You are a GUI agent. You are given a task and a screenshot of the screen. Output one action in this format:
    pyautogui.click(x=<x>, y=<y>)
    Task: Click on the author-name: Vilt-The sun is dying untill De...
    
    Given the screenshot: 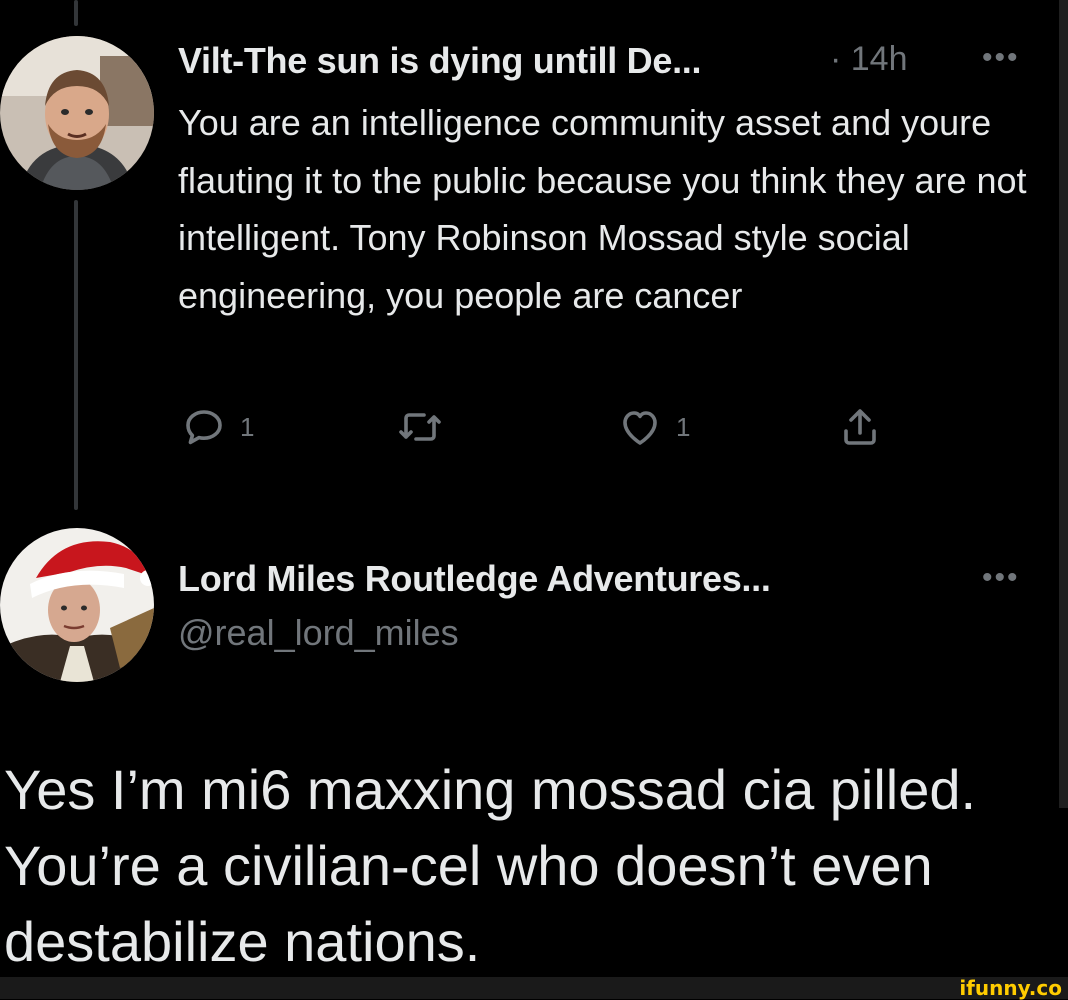 What is the action you would take?
    pyautogui.click(x=439, y=61)
    